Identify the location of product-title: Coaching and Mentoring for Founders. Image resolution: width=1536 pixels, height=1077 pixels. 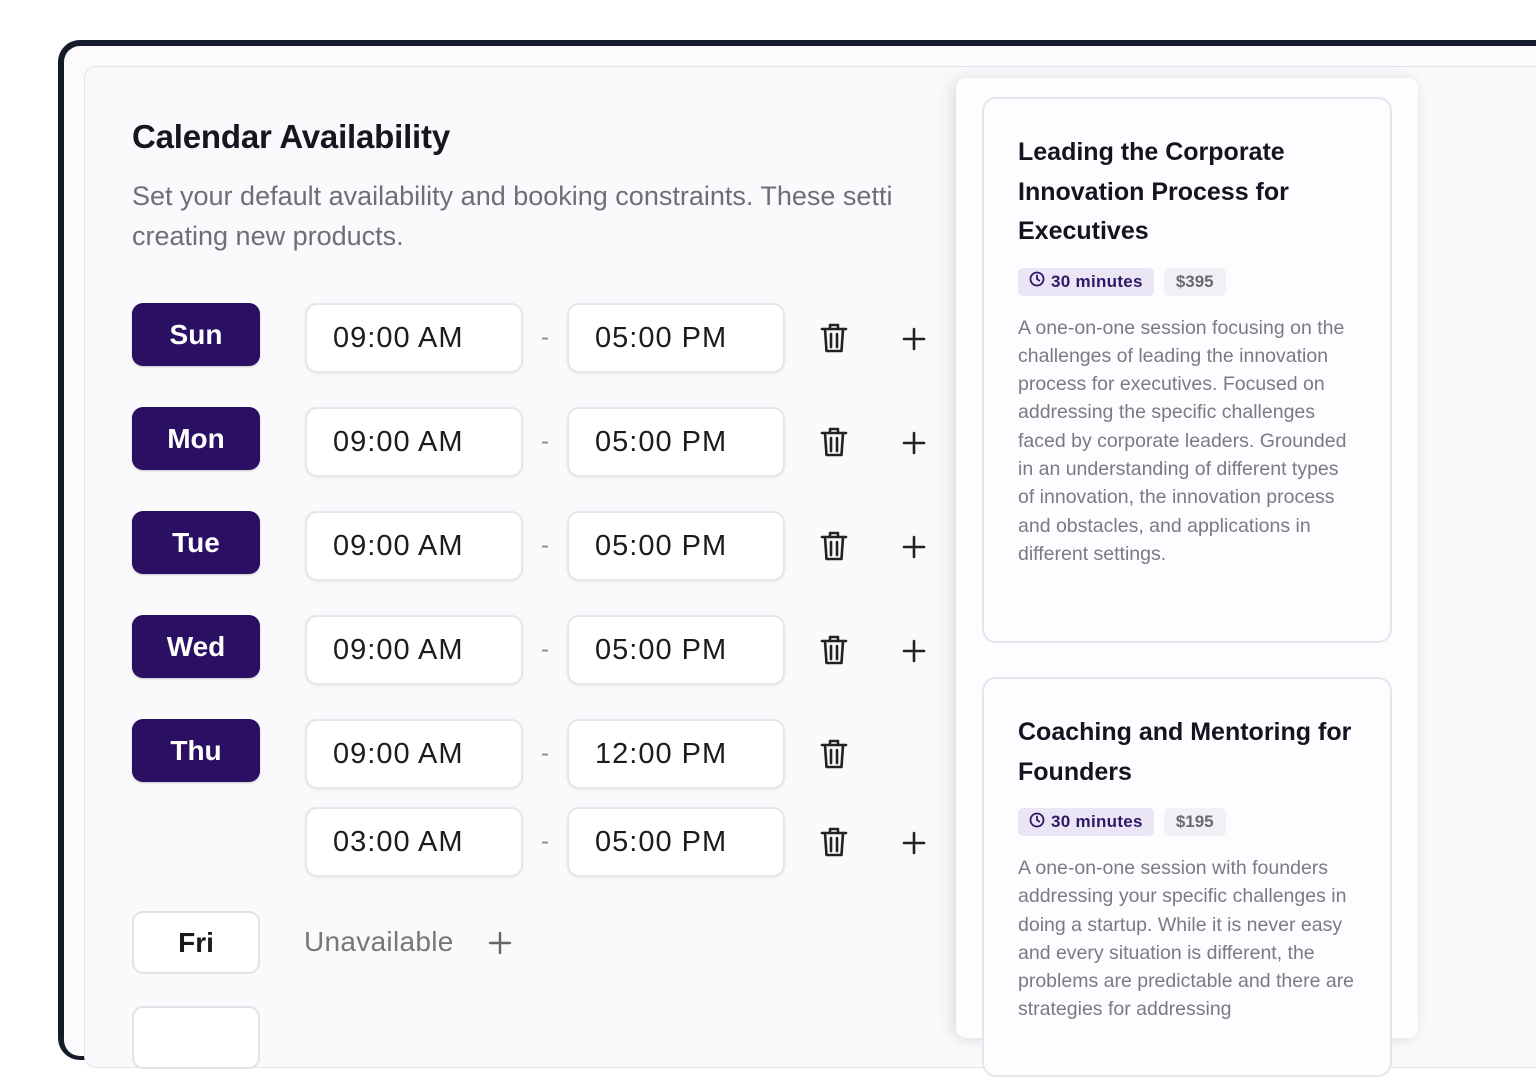
(1185, 752).